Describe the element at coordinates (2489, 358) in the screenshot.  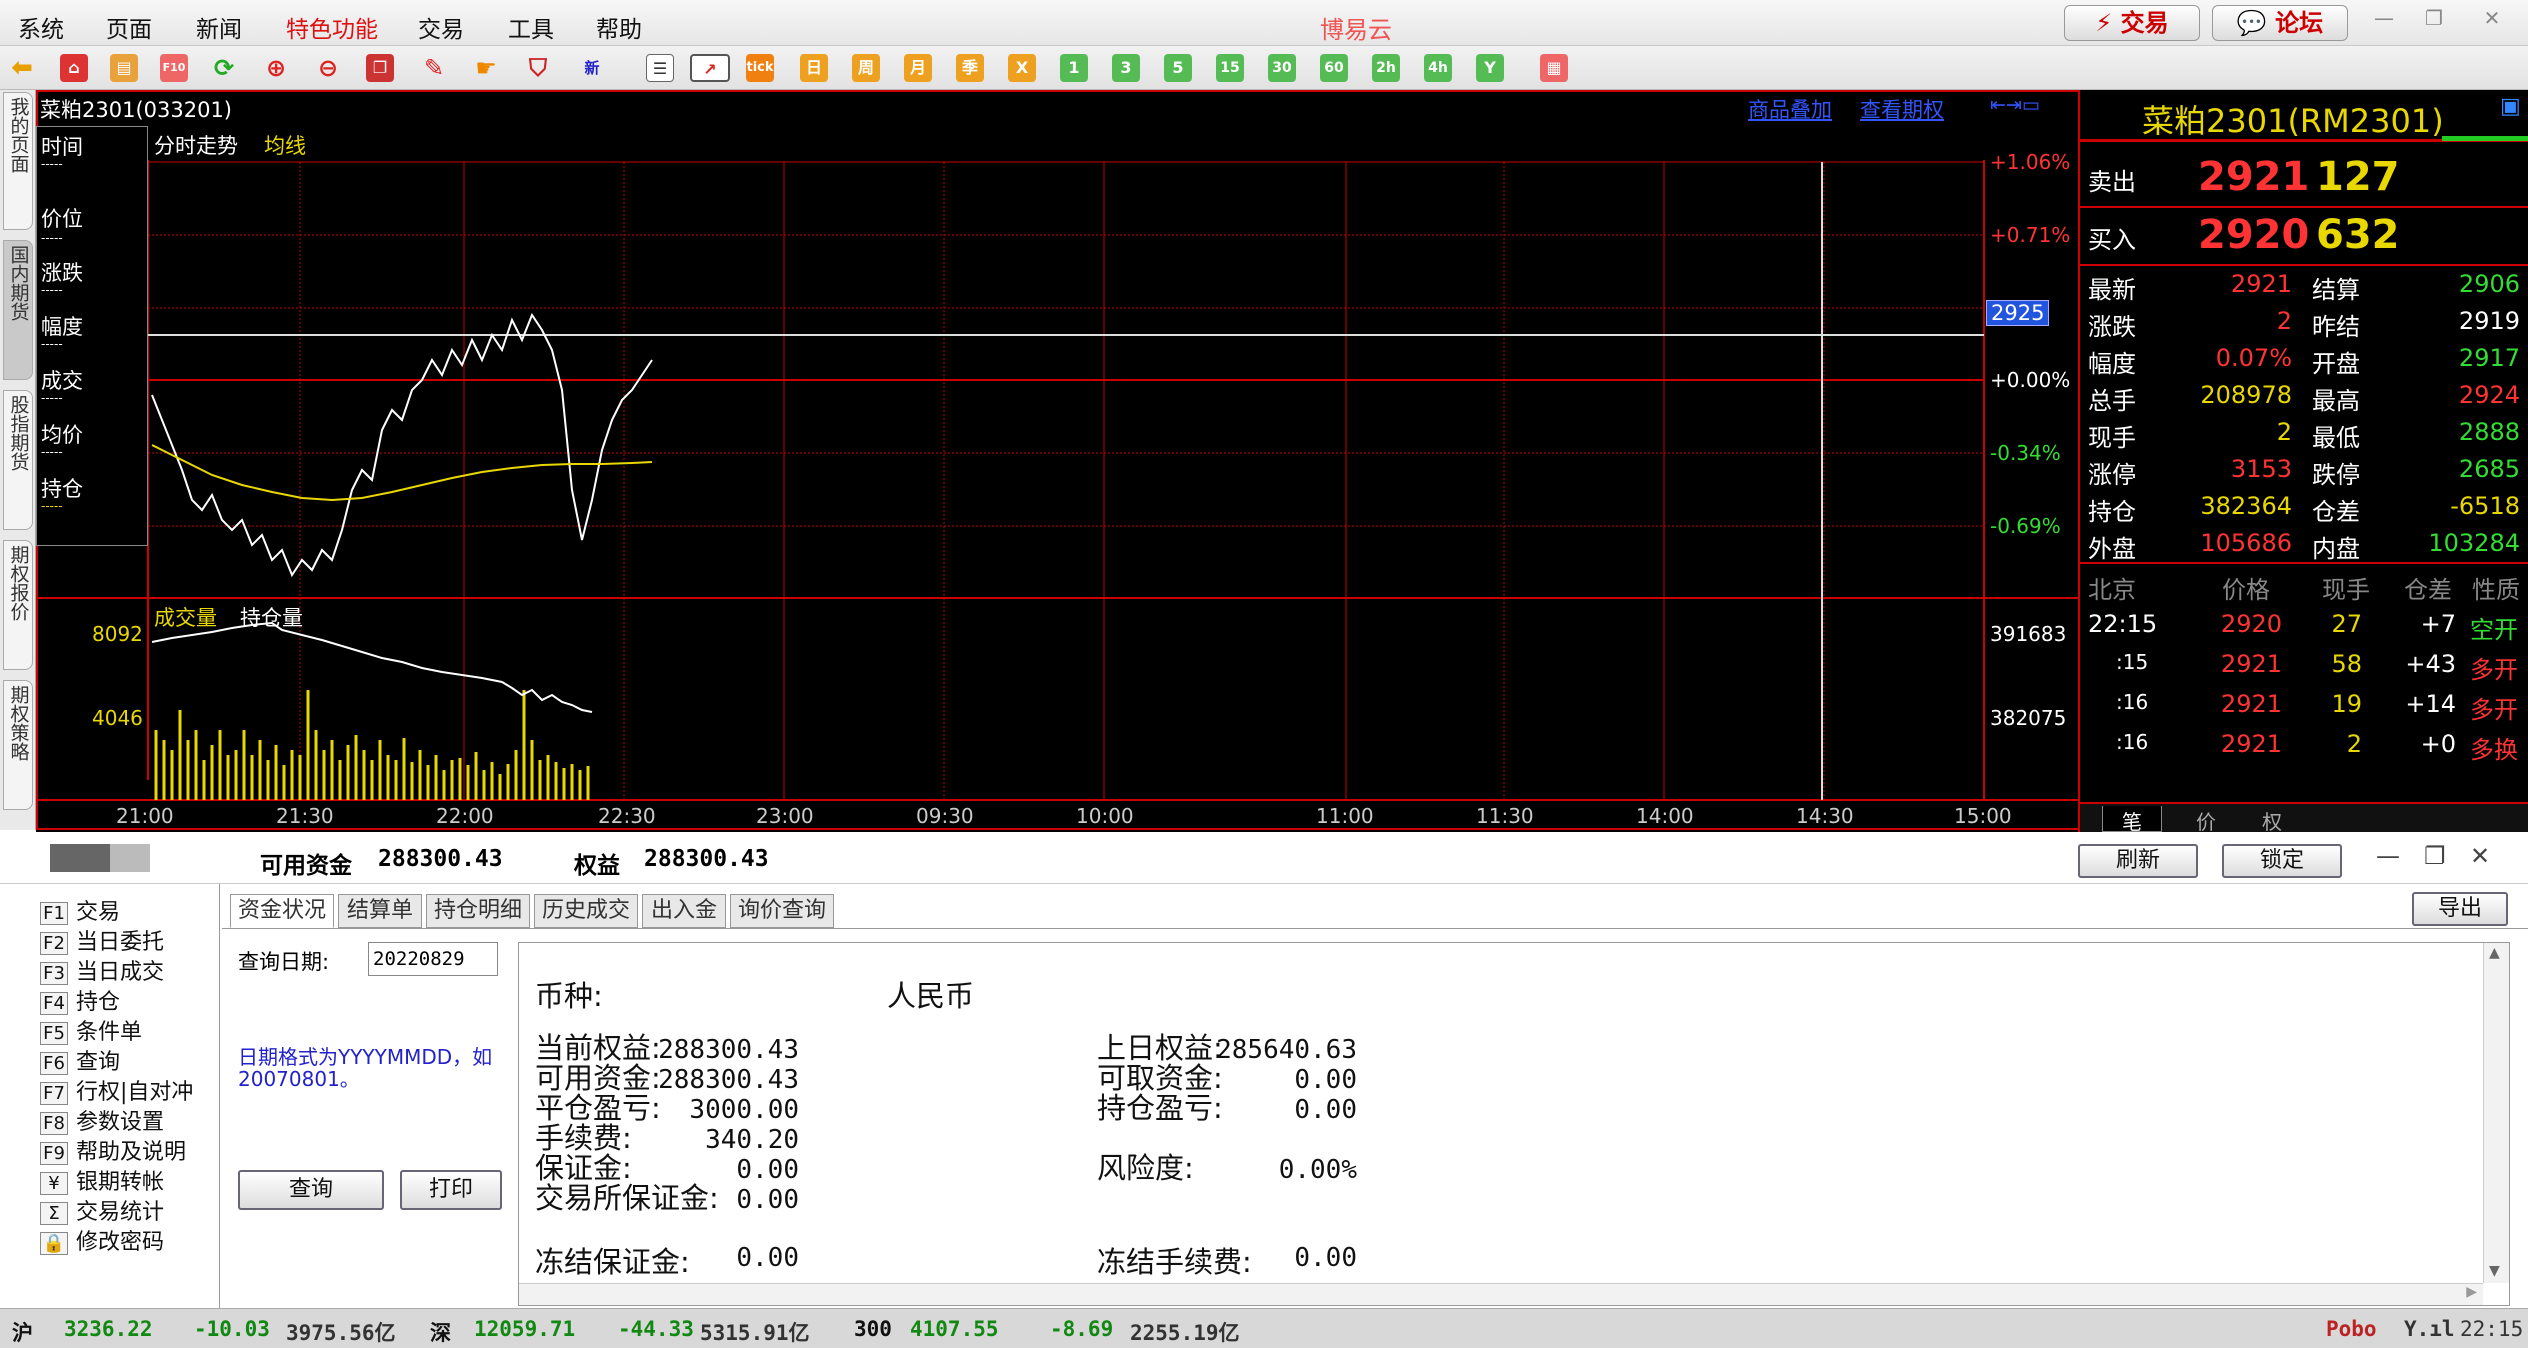
I see `stat-value-open: 2917` at that location.